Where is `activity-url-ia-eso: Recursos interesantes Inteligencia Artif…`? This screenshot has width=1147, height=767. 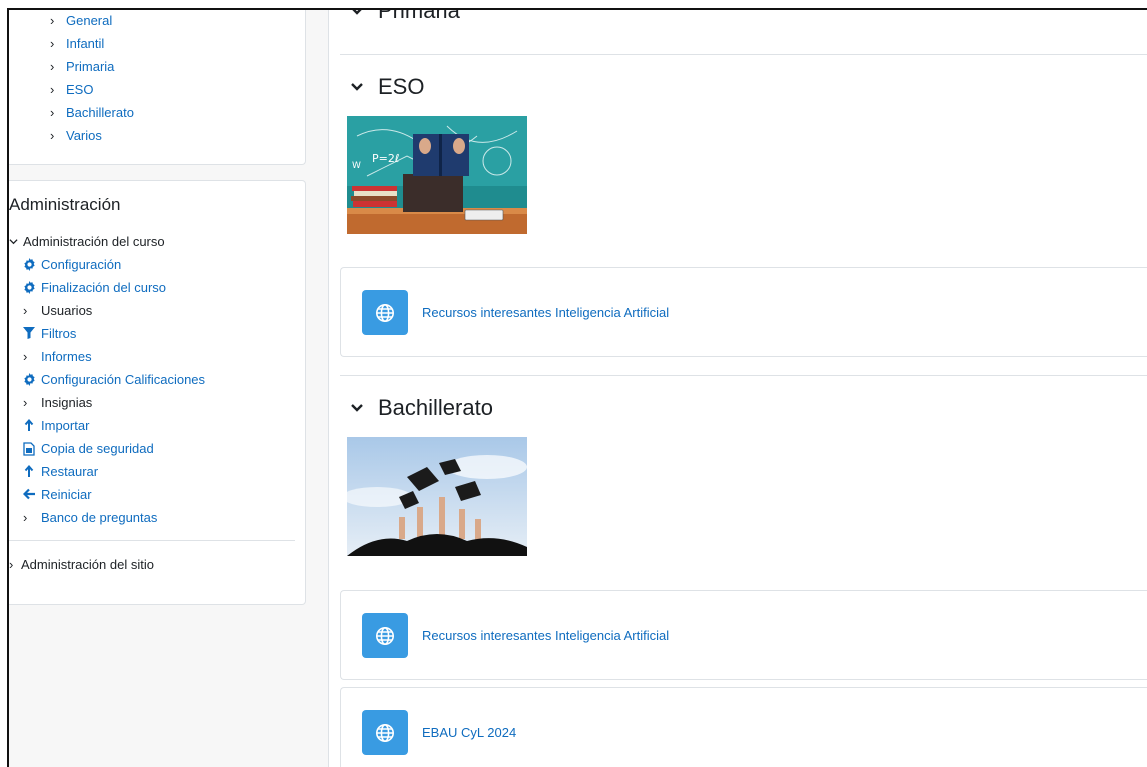
activity-url-ia-eso: Recursos interesantes Inteligencia Artif… is located at coordinates (743, 312).